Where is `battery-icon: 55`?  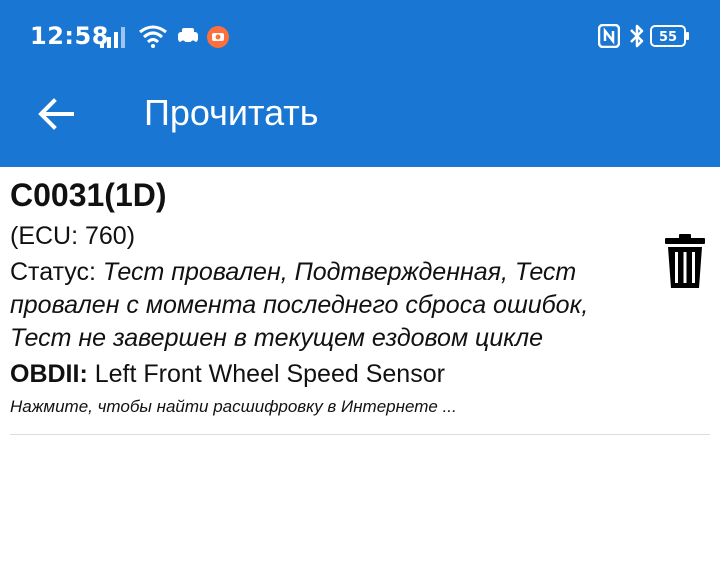
battery-icon: 55 is located at coordinates (669, 36).